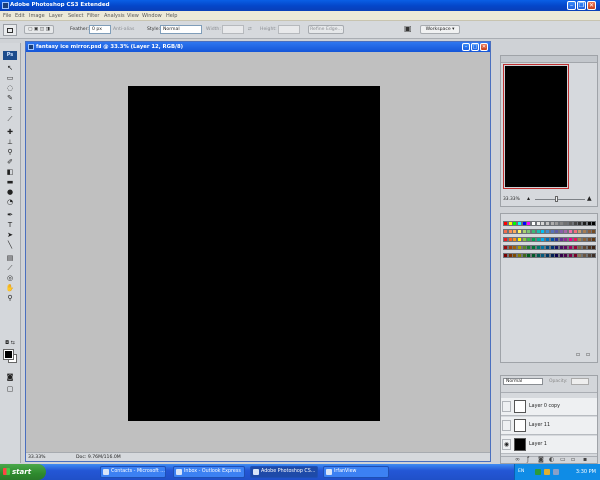 The image size is (600, 480). Describe the element at coordinates (10, 172) in the screenshot. I see `eraser-tool-icon: ◧` at that location.